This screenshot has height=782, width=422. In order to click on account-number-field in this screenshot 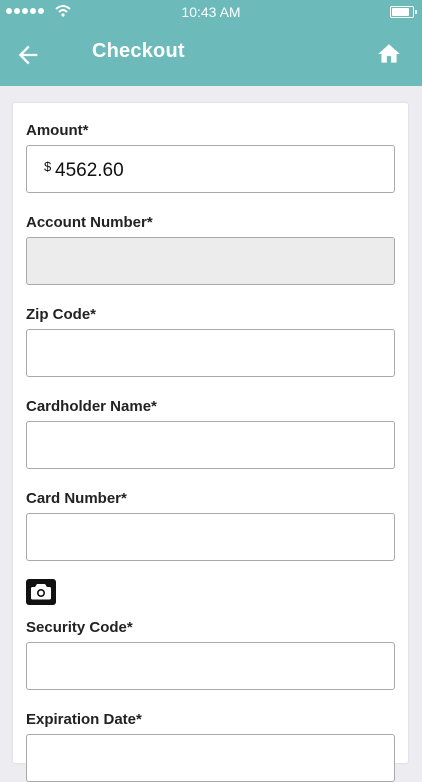, I will do `click(210, 261)`.